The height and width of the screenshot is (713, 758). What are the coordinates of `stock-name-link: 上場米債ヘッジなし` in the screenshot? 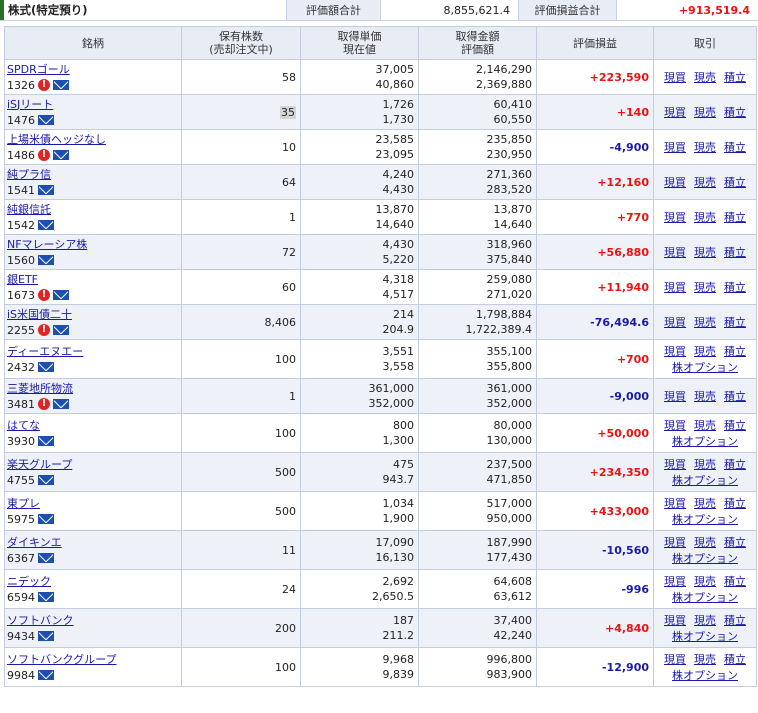 It's located at (56, 139).